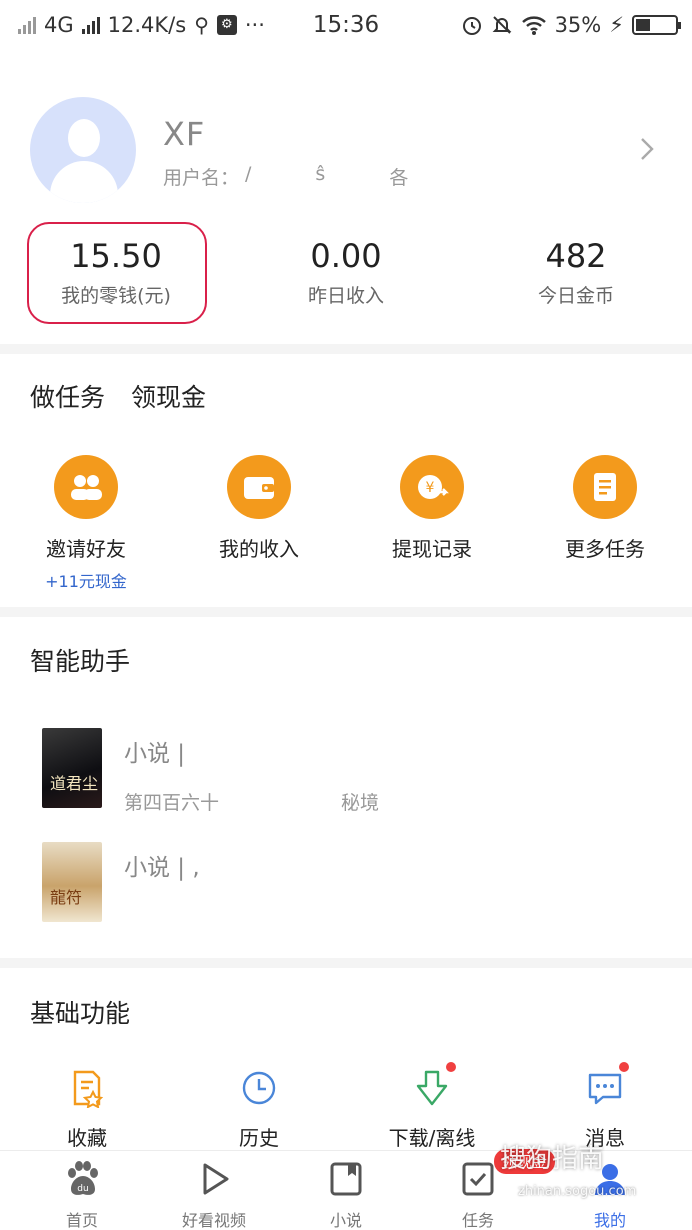 Image resolution: width=692 pixels, height=1230 pixels. I want to click on username-label: 用户名：, so click(201, 178).